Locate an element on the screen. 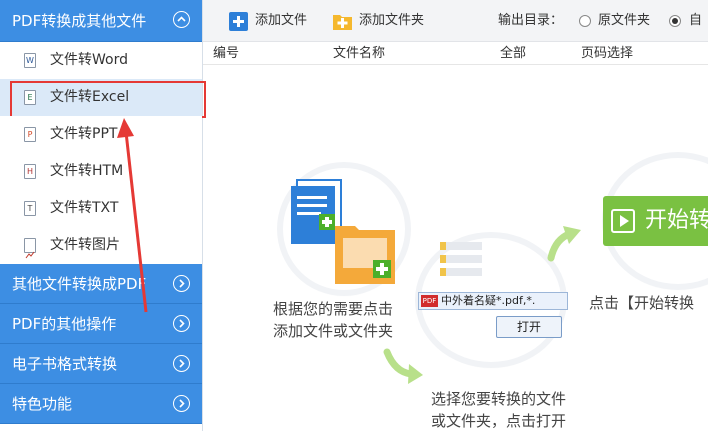 This screenshot has height=431, width=708. column-page-select: 页码选择 is located at coordinates (607, 53).